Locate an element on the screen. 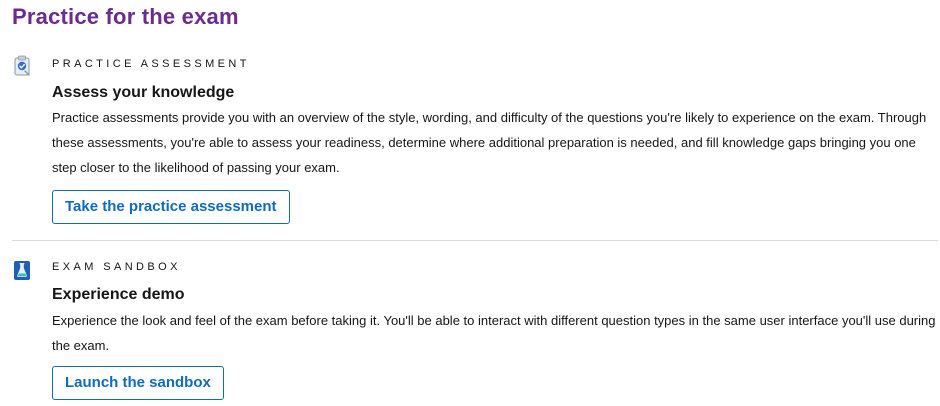 Image resolution: width=940 pixels, height=406 pixels. exam-sandbox-eyebrow: EXAM SANDBOX is located at coordinates (116, 267).